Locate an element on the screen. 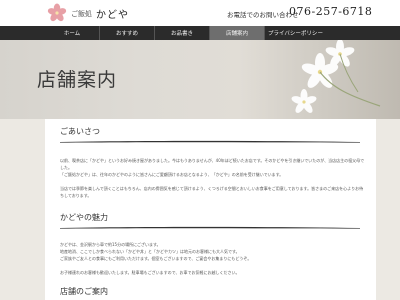 The height and width of the screenshot is (300, 400). main-nav: ホーム おすすめ お品書き 店舗案内 プライバシーポリシー is located at coordinates (200, 33).